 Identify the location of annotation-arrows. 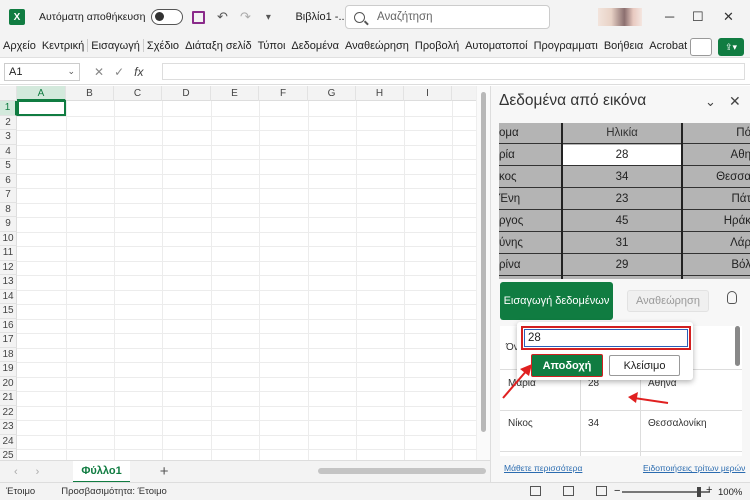
(585, 384).